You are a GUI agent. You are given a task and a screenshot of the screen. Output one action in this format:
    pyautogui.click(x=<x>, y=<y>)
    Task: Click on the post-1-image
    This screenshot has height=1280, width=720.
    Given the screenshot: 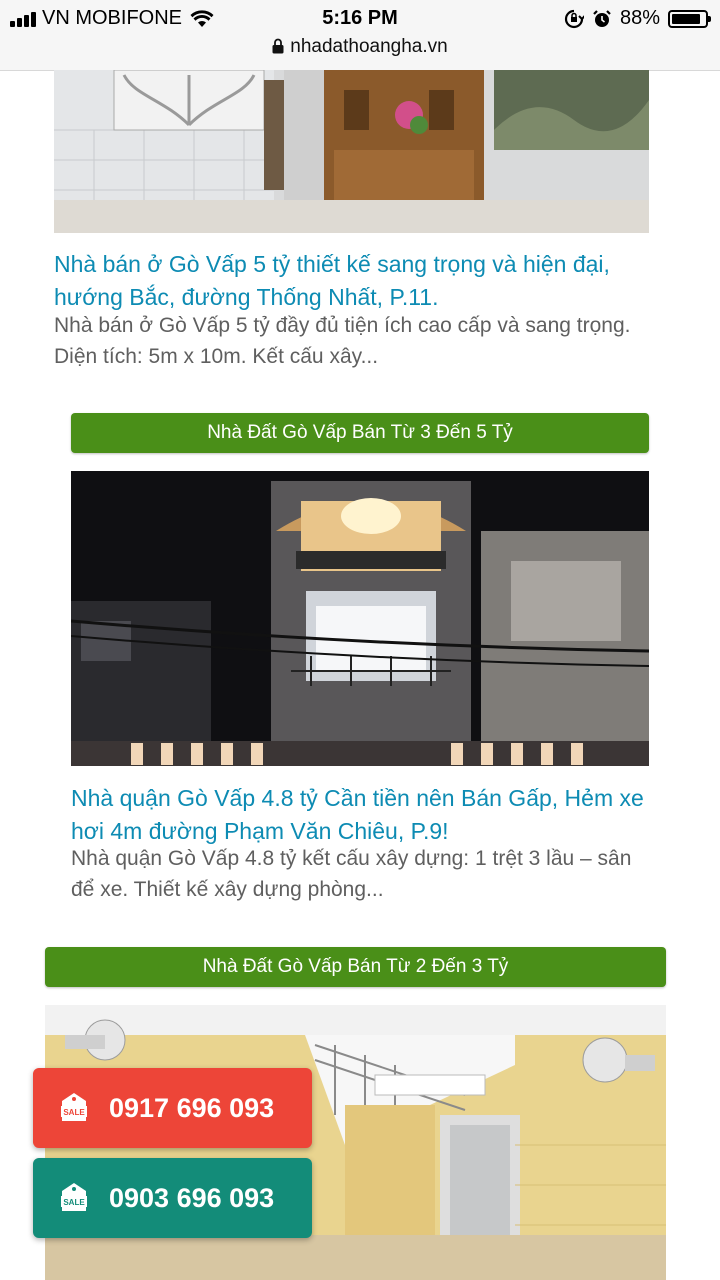 What is the action you would take?
    pyautogui.click(x=351, y=151)
    